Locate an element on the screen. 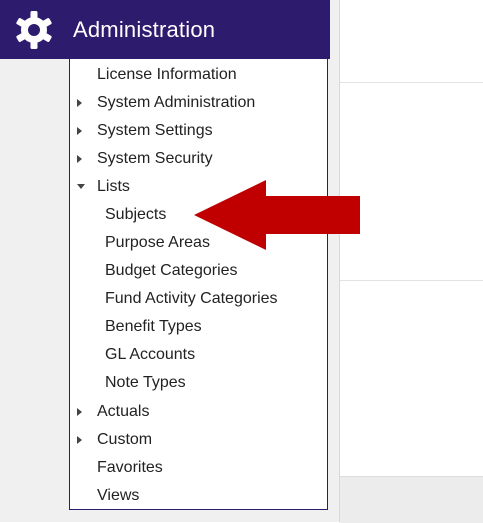 The height and width of the screenshot is (523, 483). gear-icon is located at coordinates (34, 30).